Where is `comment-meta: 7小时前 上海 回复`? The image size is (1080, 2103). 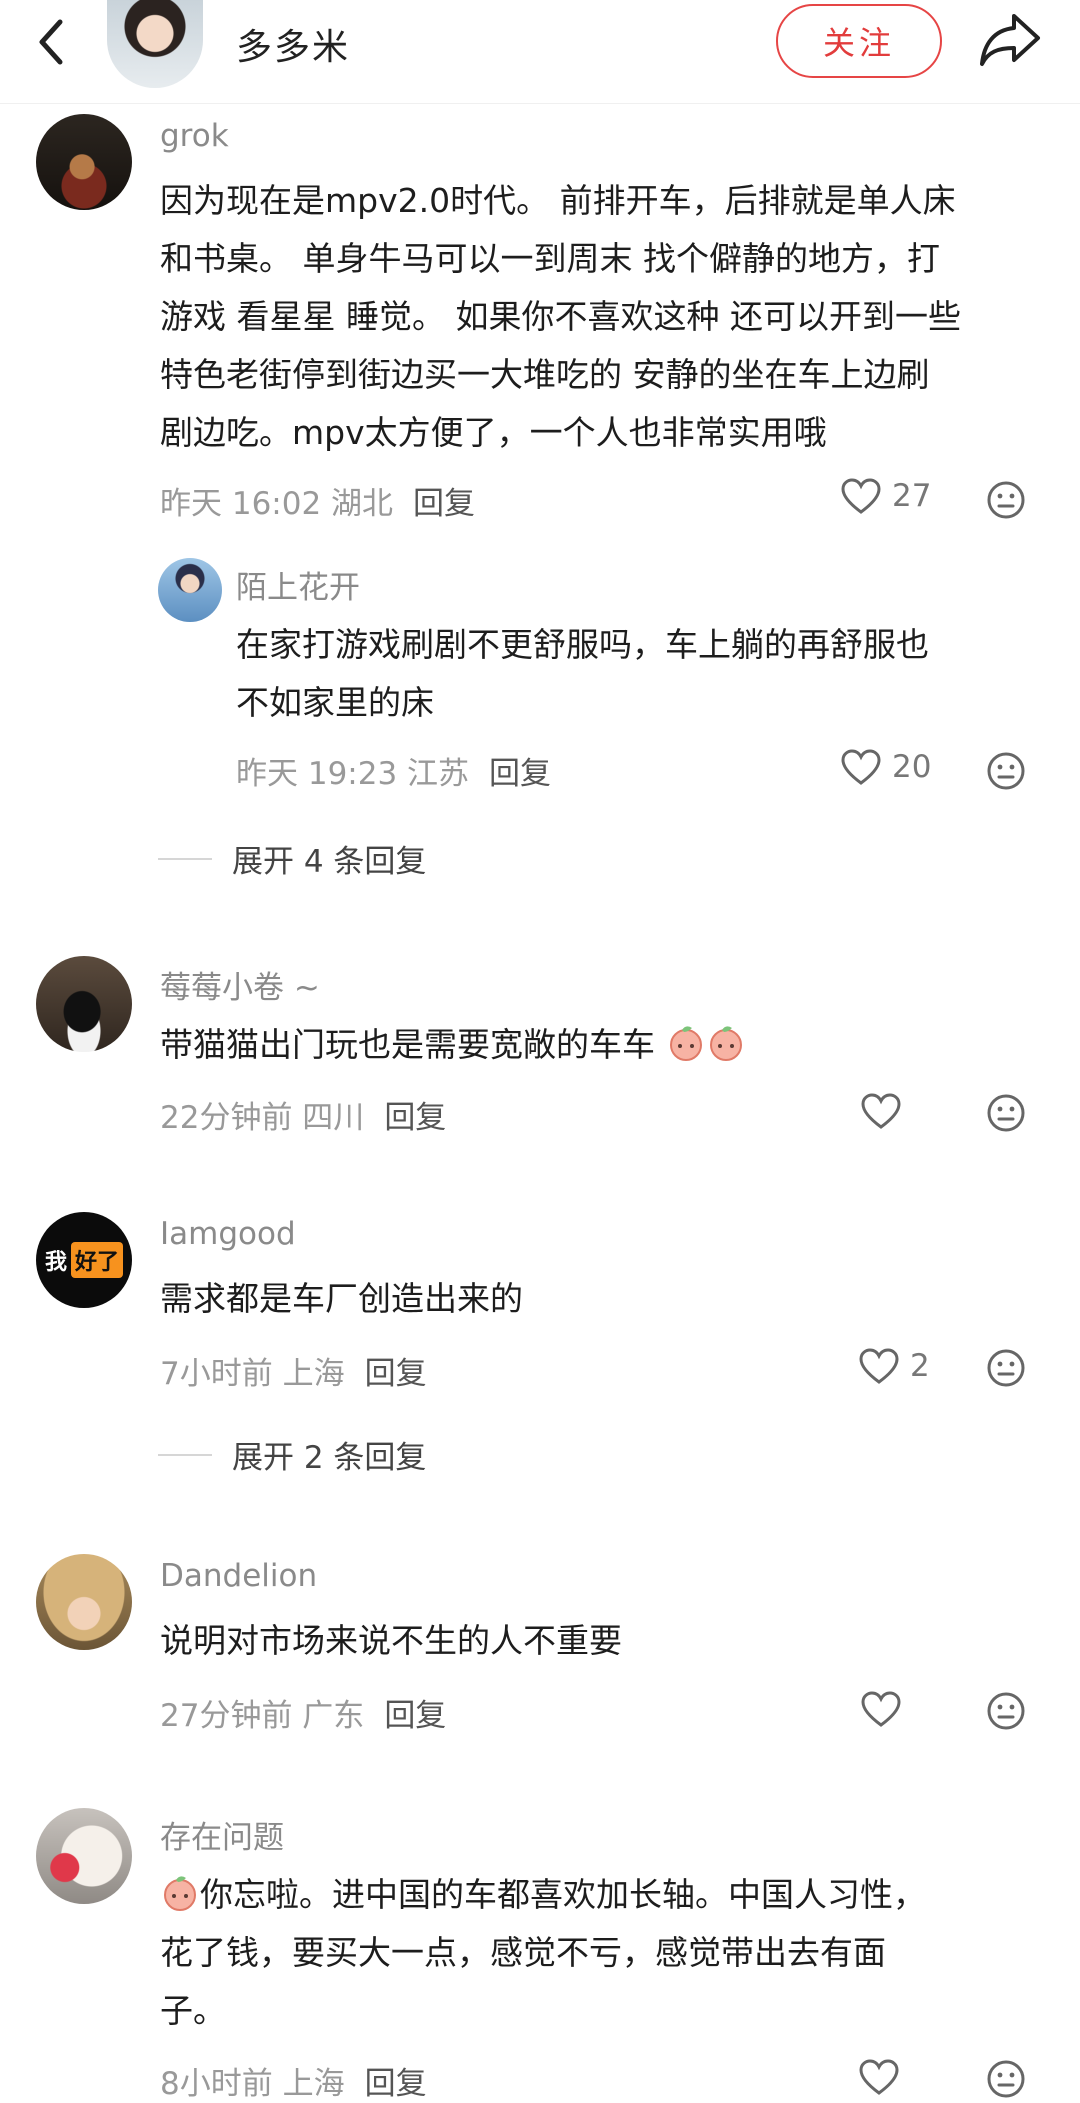 comment-meta: 7小时前 上海 回复 is located at coordinates (293, 1370).